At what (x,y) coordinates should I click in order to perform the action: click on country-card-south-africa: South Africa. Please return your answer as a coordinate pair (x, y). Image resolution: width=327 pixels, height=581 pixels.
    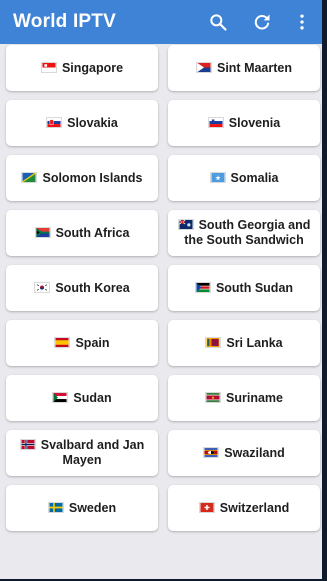
    Looking at the image, I should click on (82, 233).